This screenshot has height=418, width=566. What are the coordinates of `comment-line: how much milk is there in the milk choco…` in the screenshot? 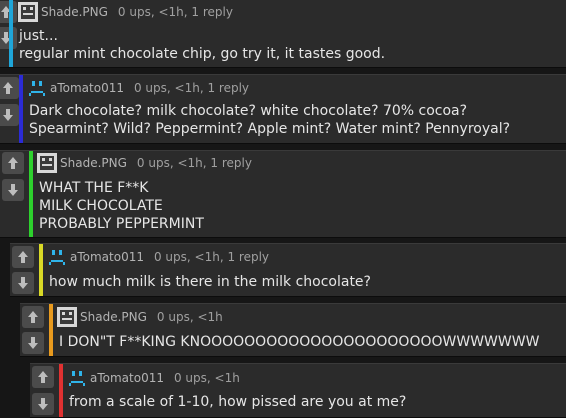 It's located at (210, 282).